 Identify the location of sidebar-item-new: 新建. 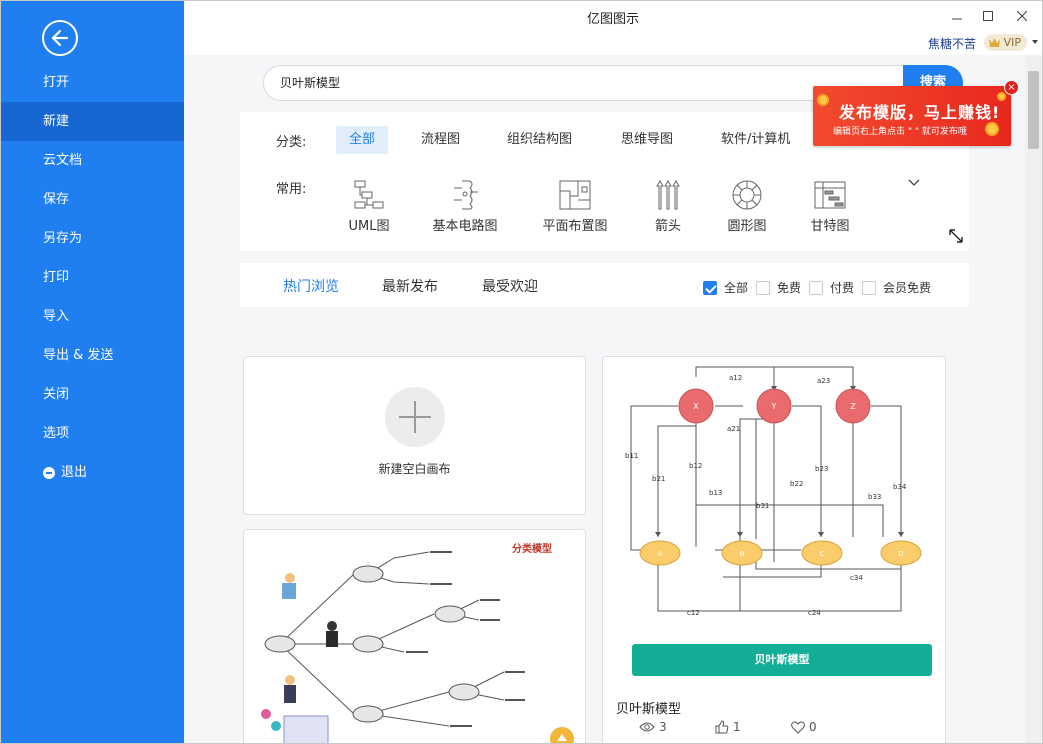
(92, 121).